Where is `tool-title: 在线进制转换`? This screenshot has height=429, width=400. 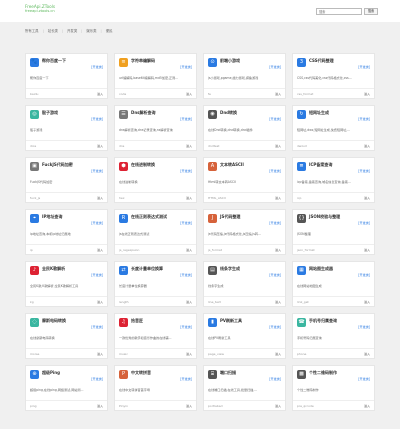
tool-title: 在线进制转换 is located at coordinates (143, 165).